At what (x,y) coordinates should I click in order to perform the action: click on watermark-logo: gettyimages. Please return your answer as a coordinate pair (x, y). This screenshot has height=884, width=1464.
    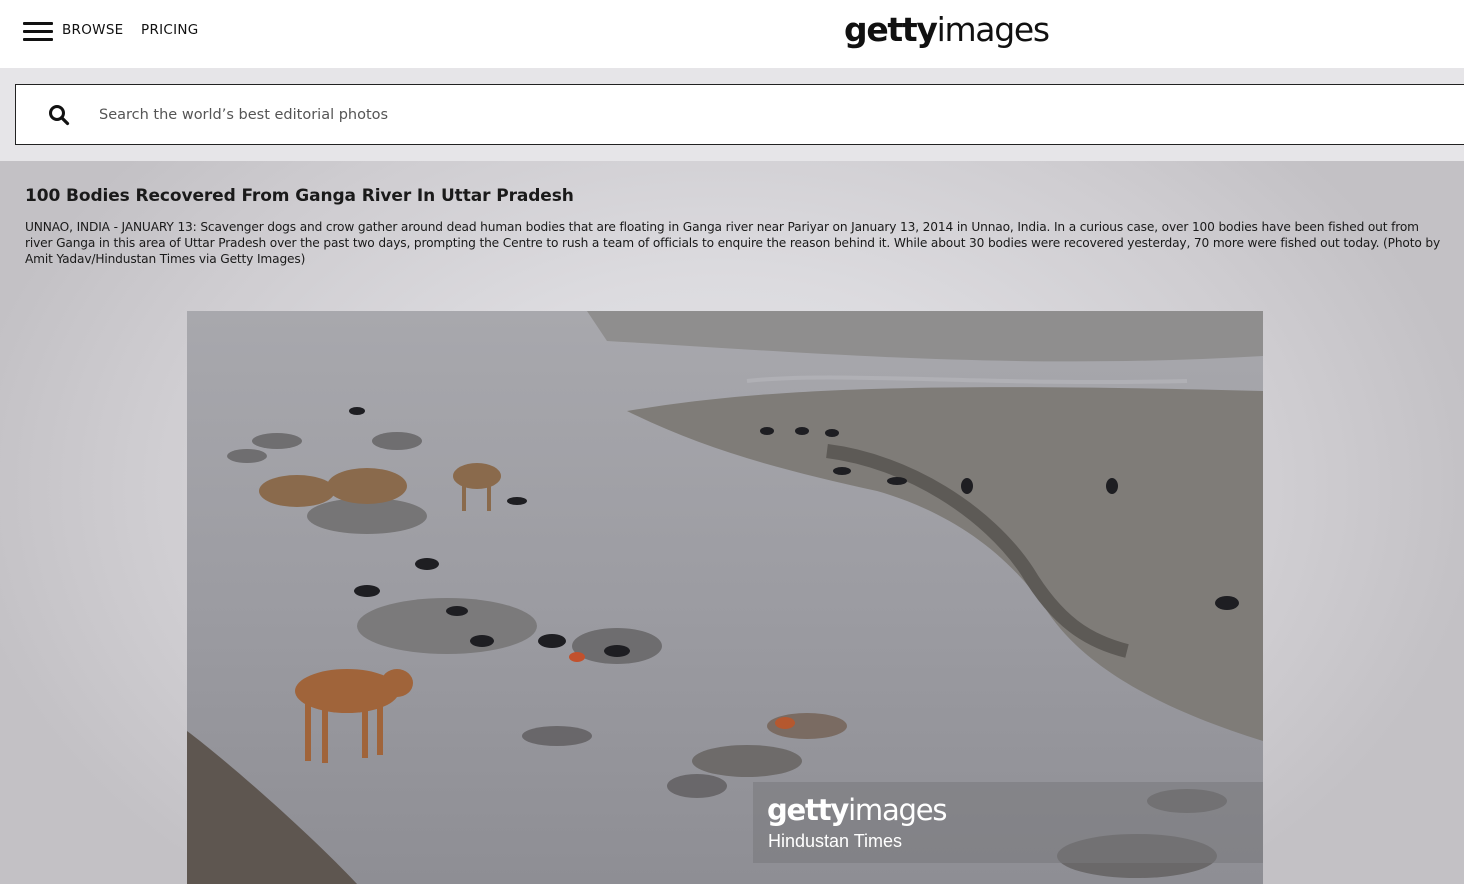
    Looking at the image, I should click on (857, 810).